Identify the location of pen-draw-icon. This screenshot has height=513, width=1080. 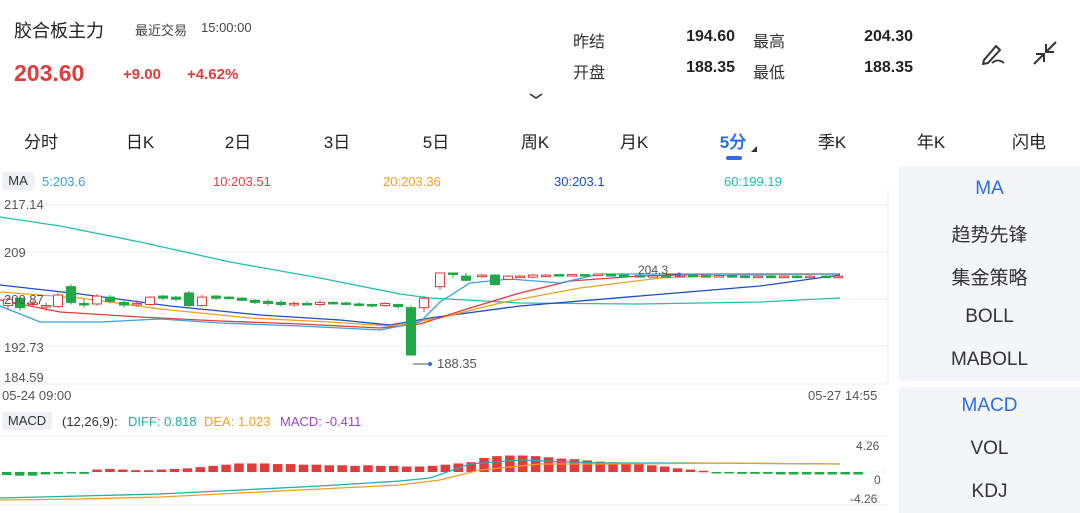
(993, 53).